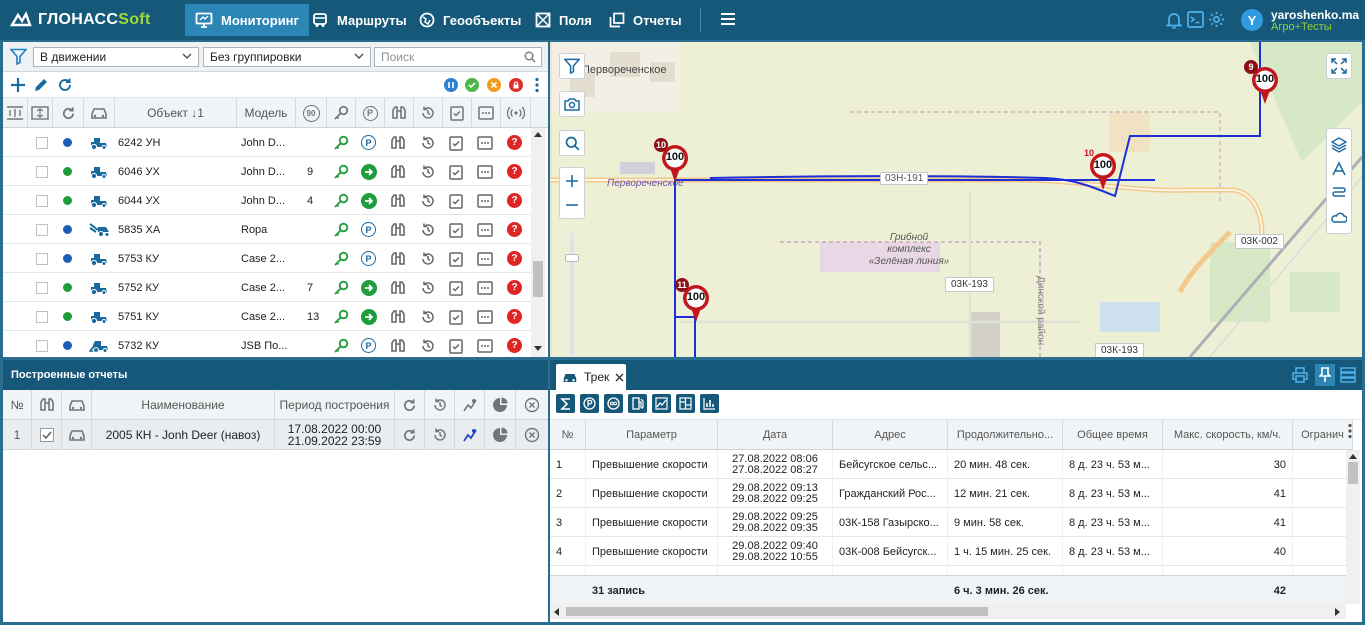 The width and height of the screenshot is (1365, 625). Describe the element at coordinates (1350, 431) in the screenshot. I see `column-menu-icon` at that location.